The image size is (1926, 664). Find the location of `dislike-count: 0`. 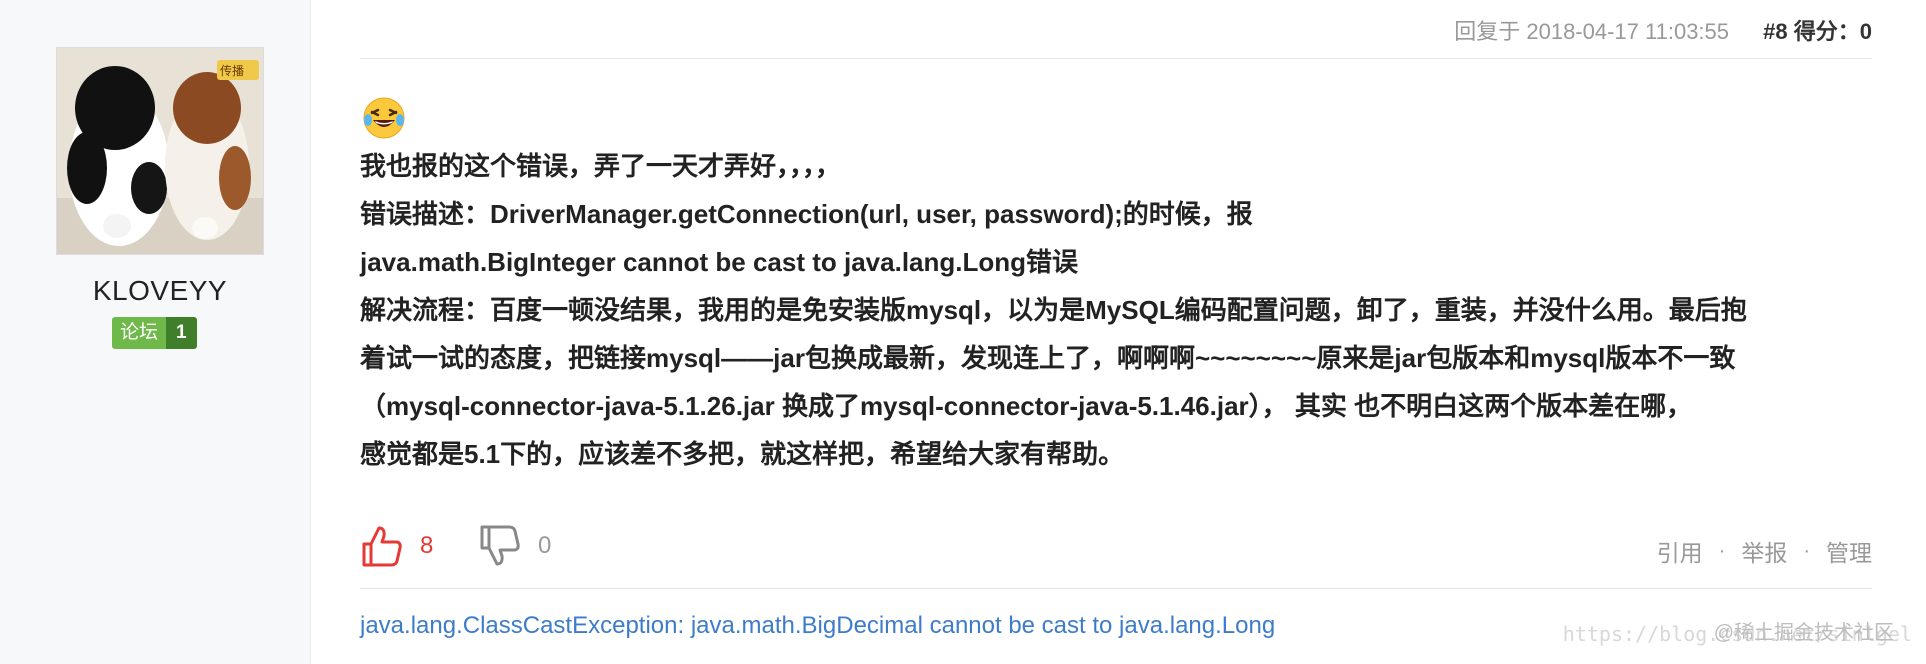

dislike-count: 0 is located at coordinates (545, 545).